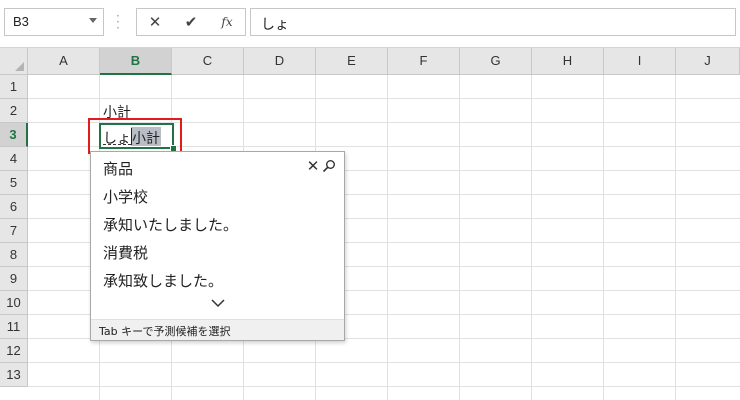  I want to click on row-header-11: 11, so click(14, 327).